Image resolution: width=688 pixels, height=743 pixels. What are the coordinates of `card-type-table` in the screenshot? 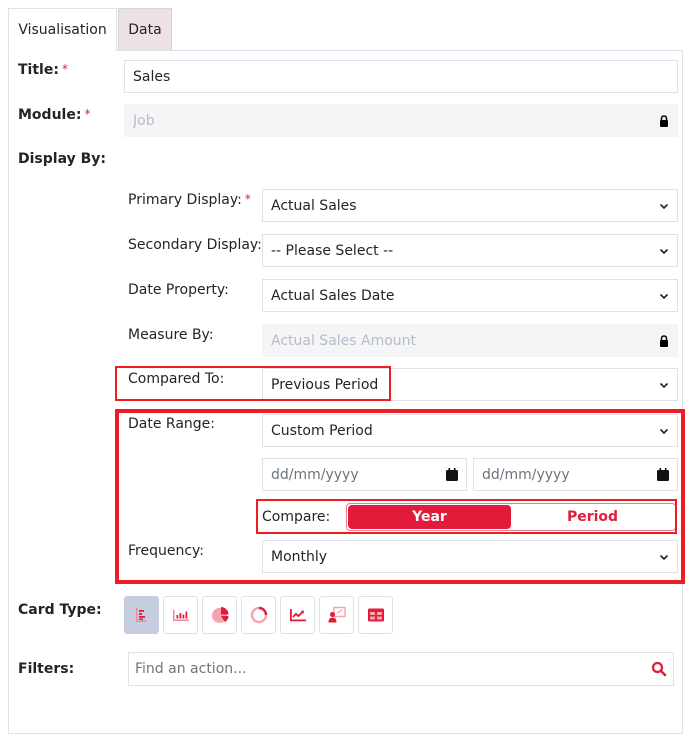 It's located at (375, 615).